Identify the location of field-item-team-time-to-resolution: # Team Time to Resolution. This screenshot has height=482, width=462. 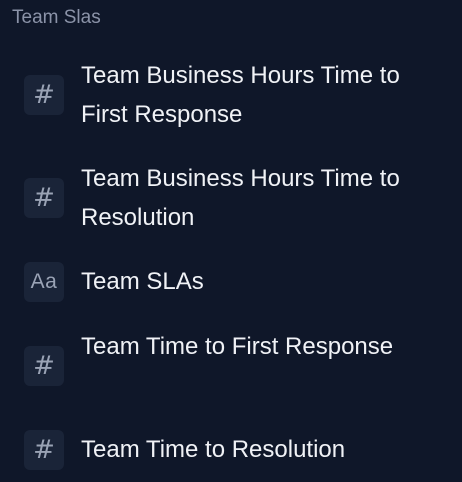
(231, 450).